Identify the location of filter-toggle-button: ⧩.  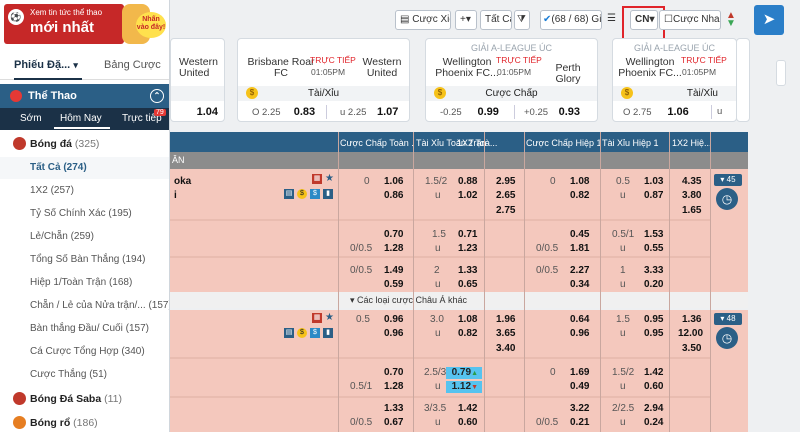
(522, 20).